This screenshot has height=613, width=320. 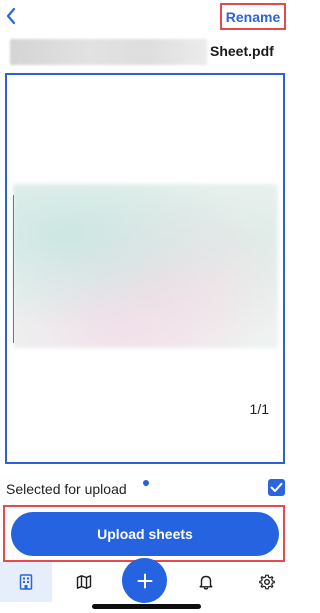 What do you see at coordinates (259, 409) in the screenshot?
I see `page-indicator: 1/1` at bounding box center [259, 409].